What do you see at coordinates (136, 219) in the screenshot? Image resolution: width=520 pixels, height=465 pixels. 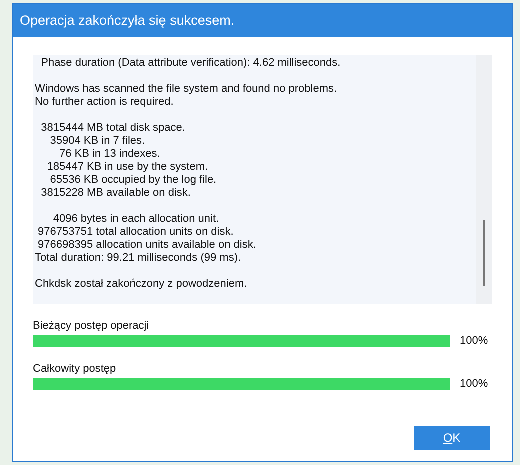 I see `log-line: 4096 bytes in each allocation unit.` at bounding box center [136, 219].